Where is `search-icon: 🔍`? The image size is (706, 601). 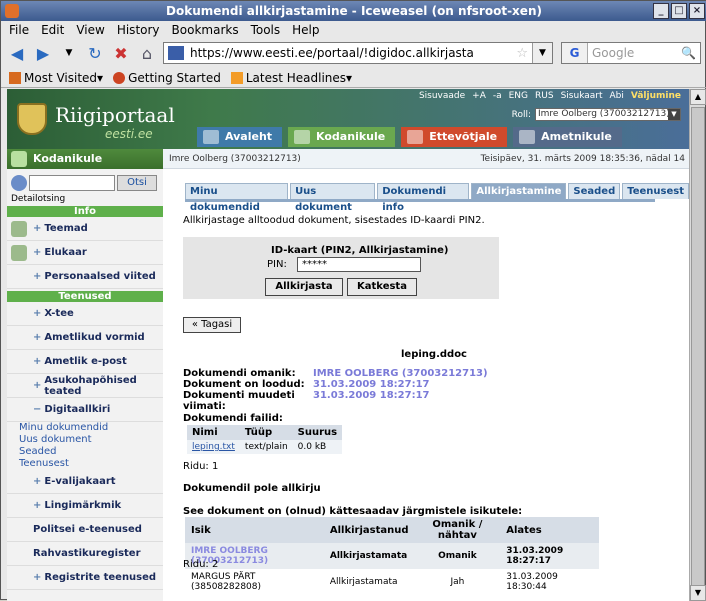 search-icon: 🔍 is located at coordinates (688, 53).